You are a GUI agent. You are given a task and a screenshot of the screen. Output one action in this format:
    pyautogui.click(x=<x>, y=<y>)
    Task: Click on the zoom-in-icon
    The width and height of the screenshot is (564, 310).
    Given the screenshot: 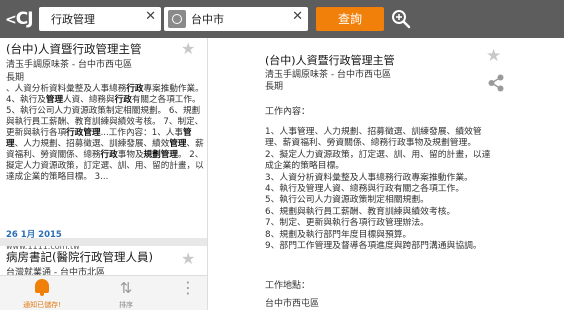 What is the action you would take?
    pyautogui.click(x=401, y=19)
    